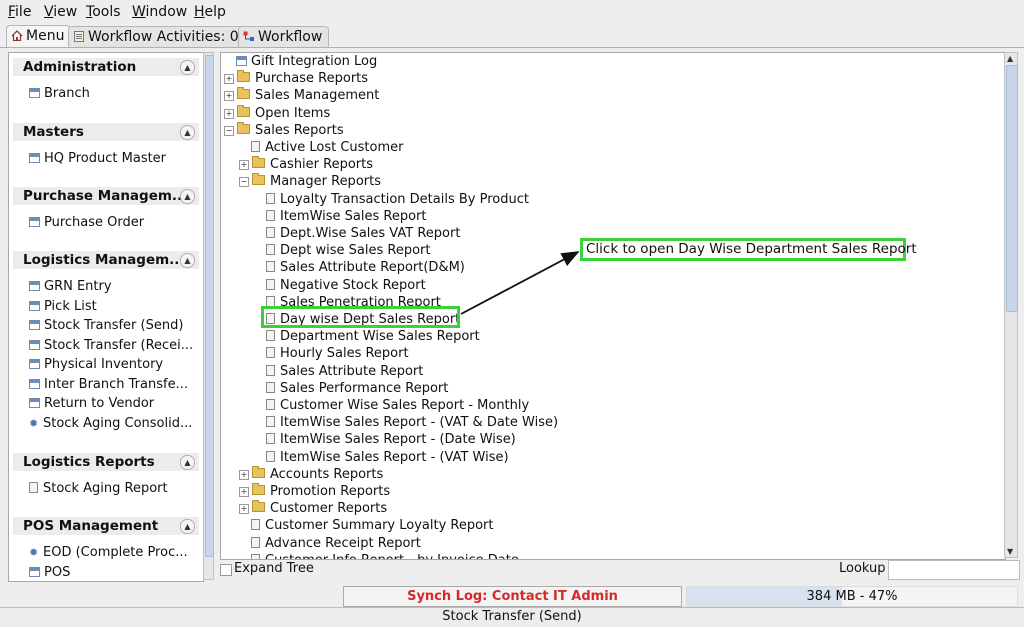 The image size is (1024, 627). Describe the element at coordinates (310, 181) in the screenshot. I see `tree-node: − Manager Reports` at that location.